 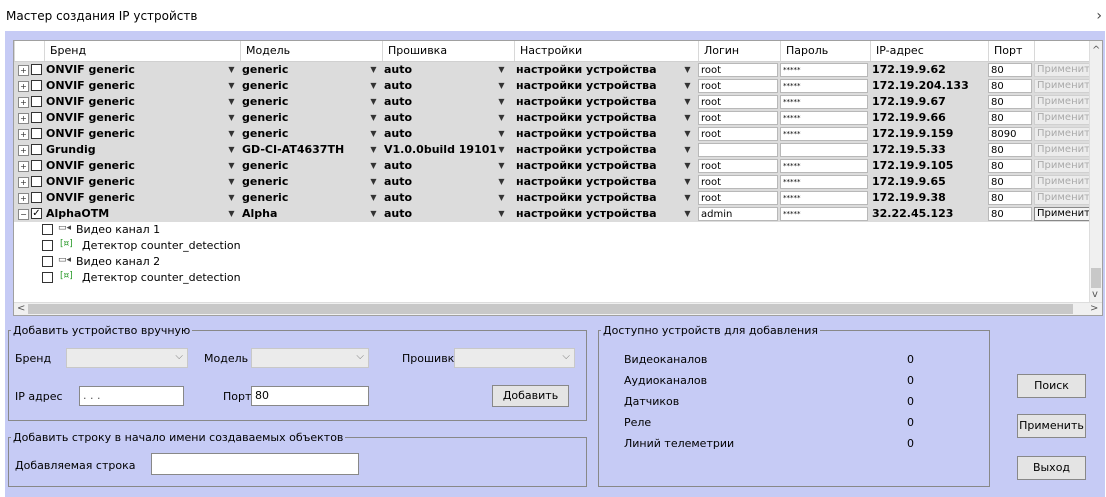 What do you see at coordinates (142, 51) in the screenshot?
I see `header-brand: Бренд` at bounding box center [142, 51].